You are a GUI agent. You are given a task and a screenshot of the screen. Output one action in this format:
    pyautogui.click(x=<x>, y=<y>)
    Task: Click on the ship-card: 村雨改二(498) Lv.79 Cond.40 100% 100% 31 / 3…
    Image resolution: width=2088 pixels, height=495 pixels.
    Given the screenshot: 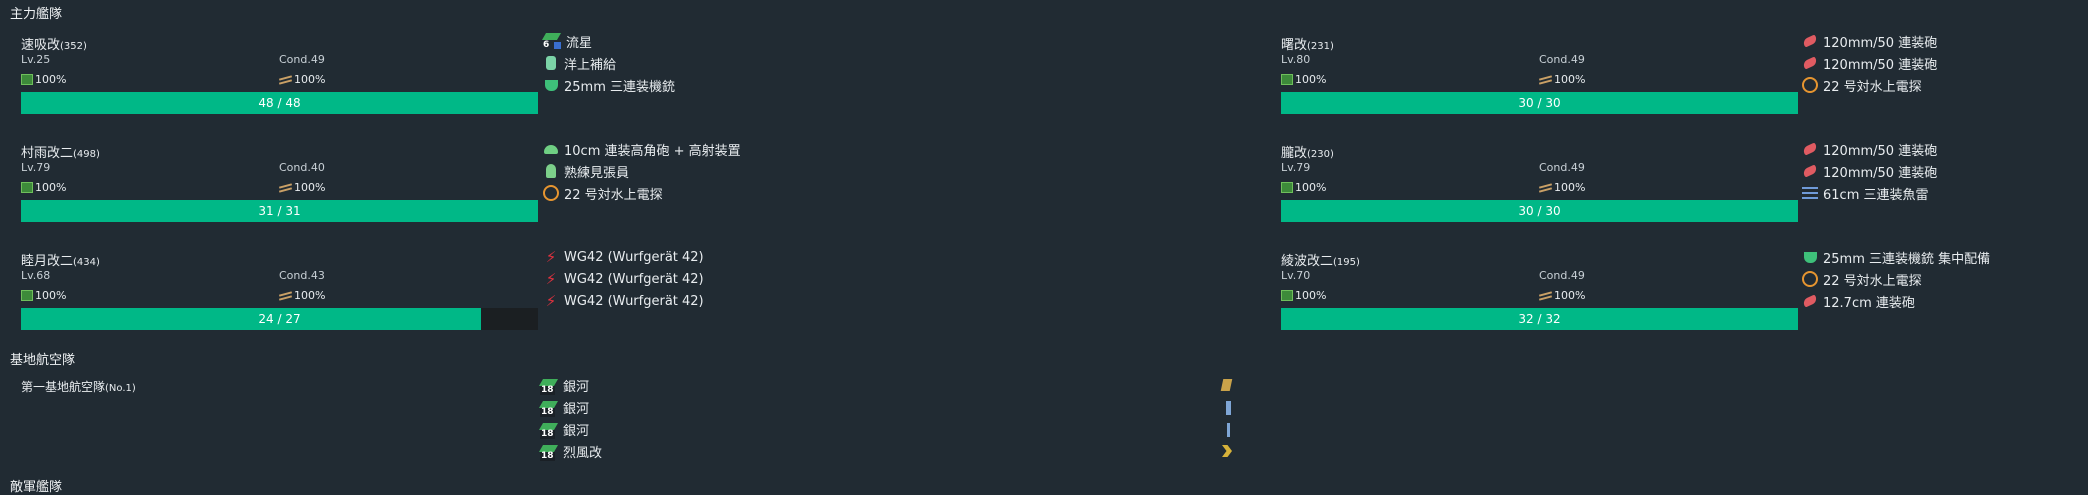 What is the action you would take?
    pyautogui.click(x=281, y=183)
    